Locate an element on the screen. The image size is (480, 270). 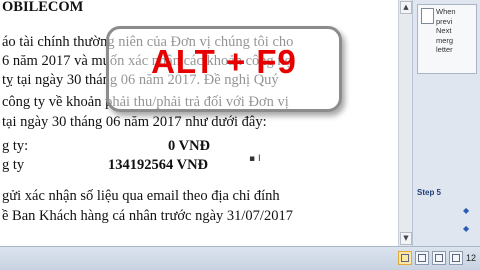
status-bar: 12 is located at coordinates (240, 258).